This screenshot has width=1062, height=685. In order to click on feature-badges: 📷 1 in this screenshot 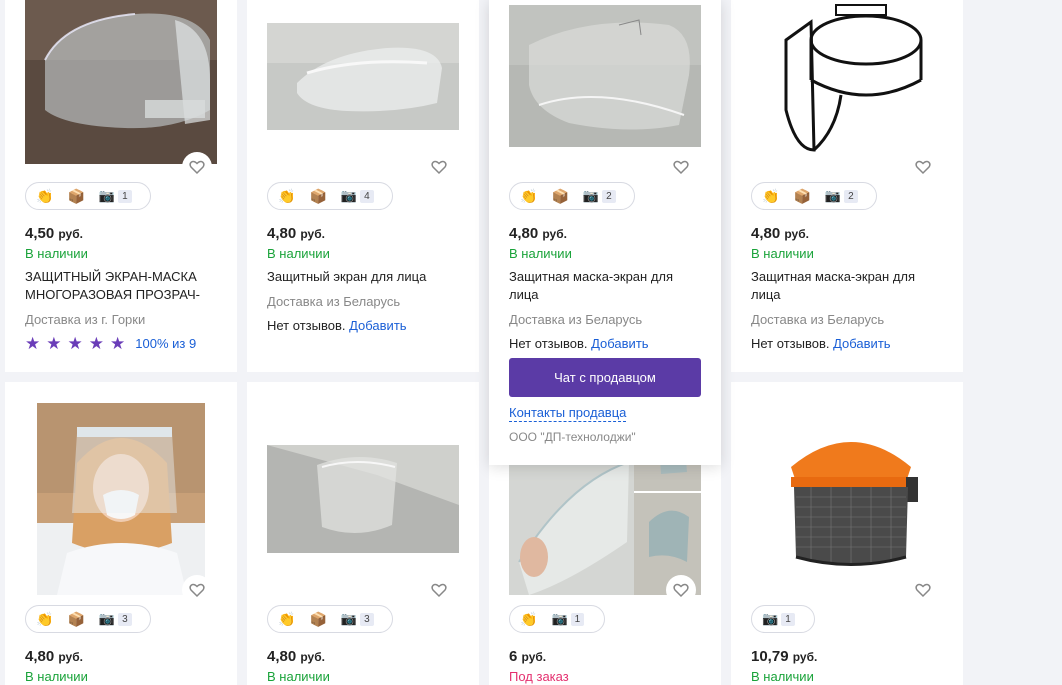, I will do `click(783, 619)`.